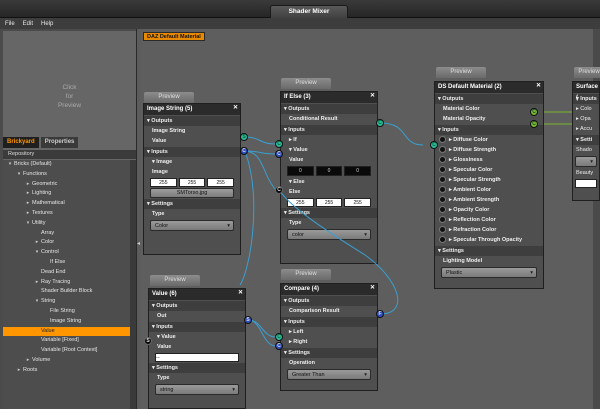 The height and width of the screenshot is (409, 600). Describe the element at coordinates (279, 154) in the screenshot. I see `port-value-in: C` at that location.